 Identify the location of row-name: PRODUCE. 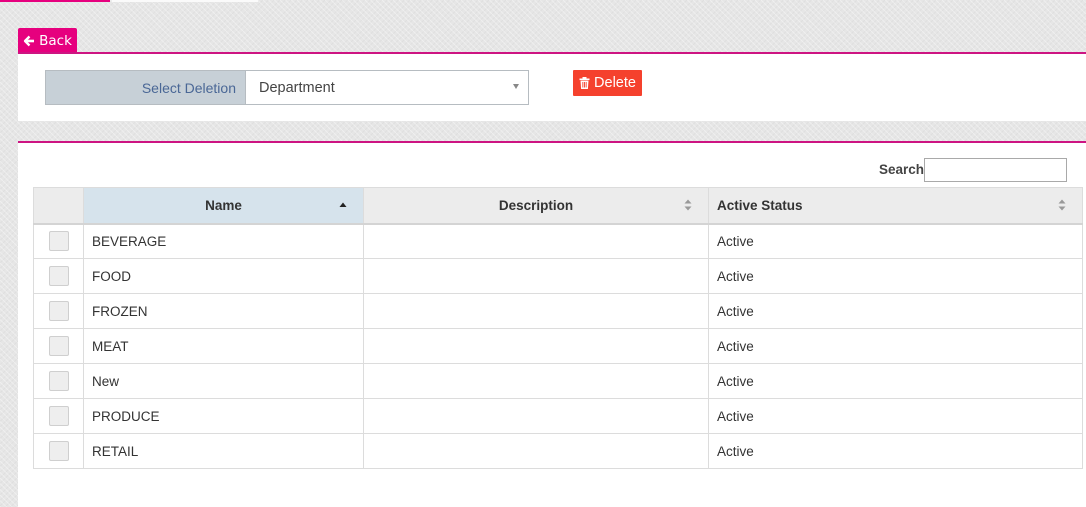
(223, 416).